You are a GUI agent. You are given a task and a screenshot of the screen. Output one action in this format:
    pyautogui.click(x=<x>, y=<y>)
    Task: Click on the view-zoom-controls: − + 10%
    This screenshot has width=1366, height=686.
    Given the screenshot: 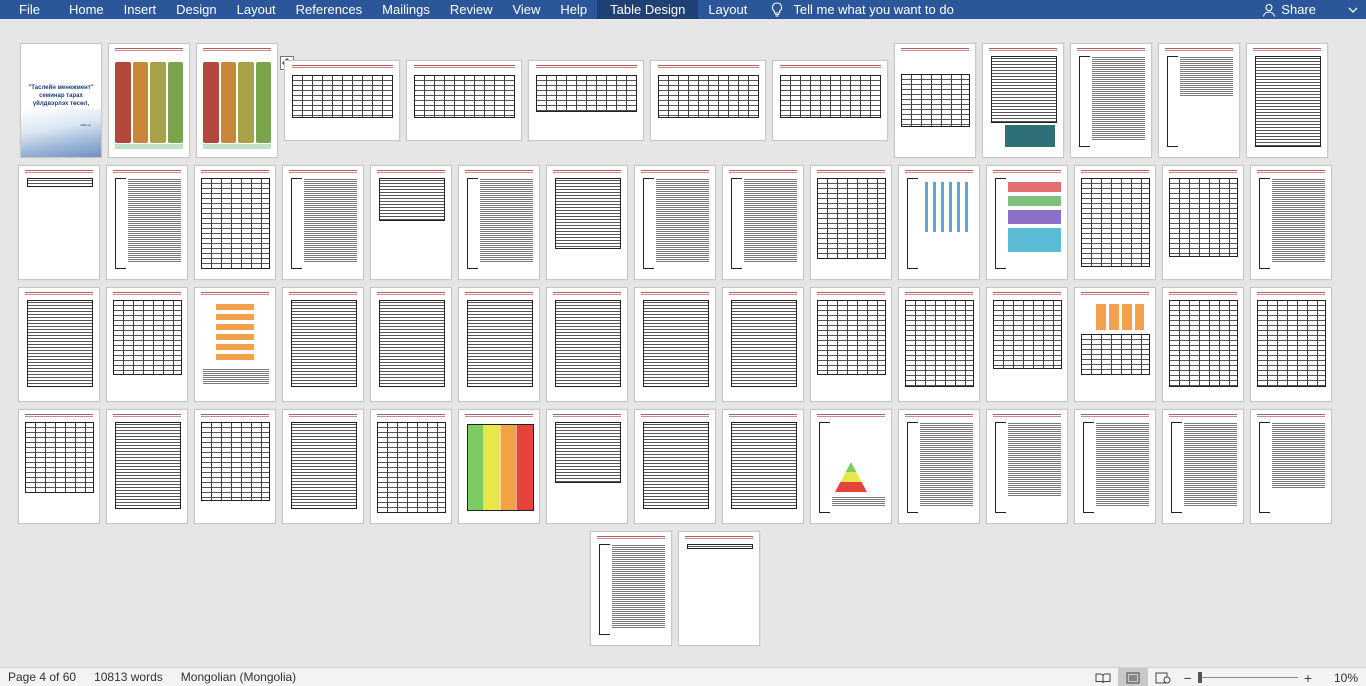 What is the action you would take?
    pyautogui.click(x=1227, y=677)
    